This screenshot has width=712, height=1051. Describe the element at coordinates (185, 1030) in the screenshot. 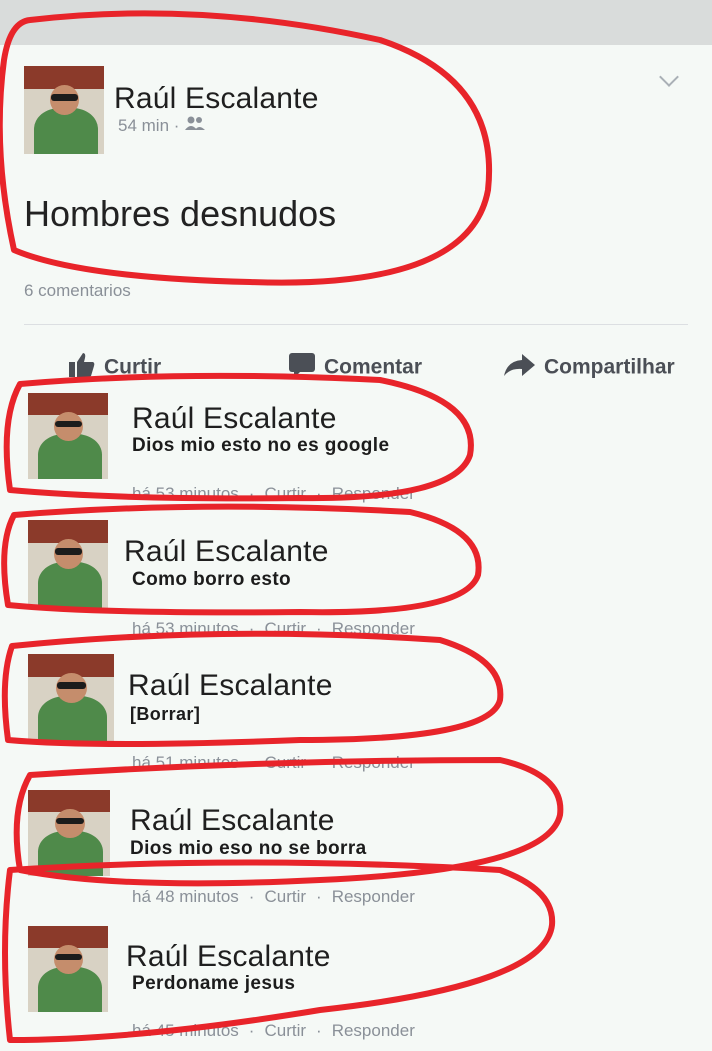

I see `comment-time: há 45 minutos` at that location.